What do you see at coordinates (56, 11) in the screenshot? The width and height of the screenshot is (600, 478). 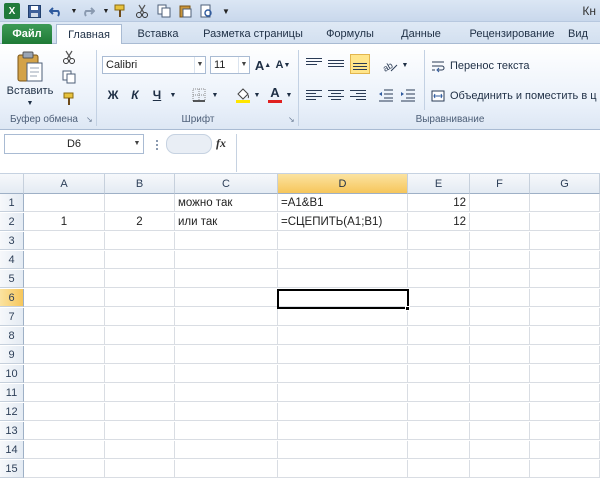 I see `undo-icon` at bounding box center [56, 11].